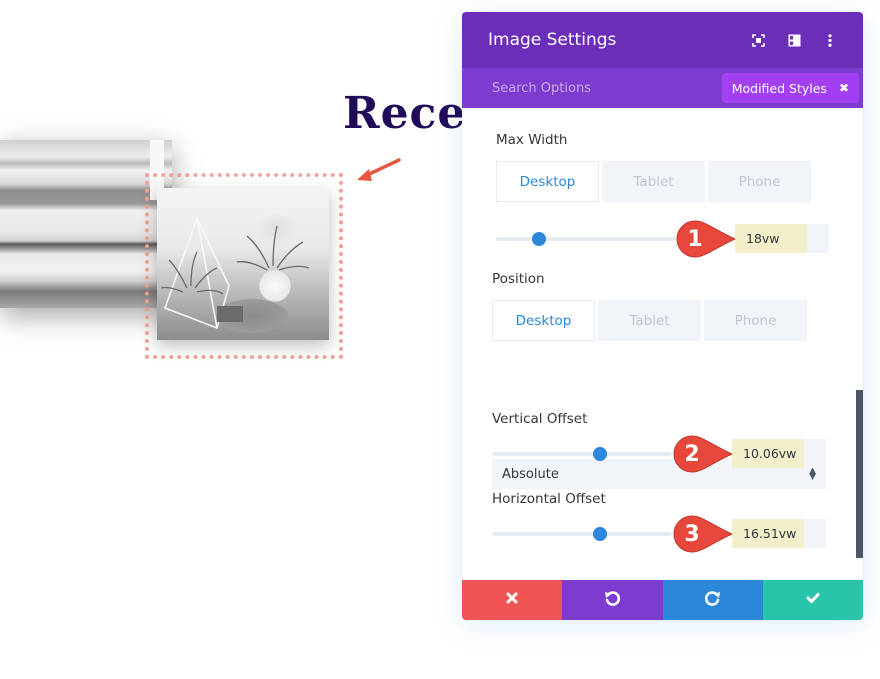 The image size is (880, 679). I want to click on max-width-value-field: 18vw, so click(782, 238).